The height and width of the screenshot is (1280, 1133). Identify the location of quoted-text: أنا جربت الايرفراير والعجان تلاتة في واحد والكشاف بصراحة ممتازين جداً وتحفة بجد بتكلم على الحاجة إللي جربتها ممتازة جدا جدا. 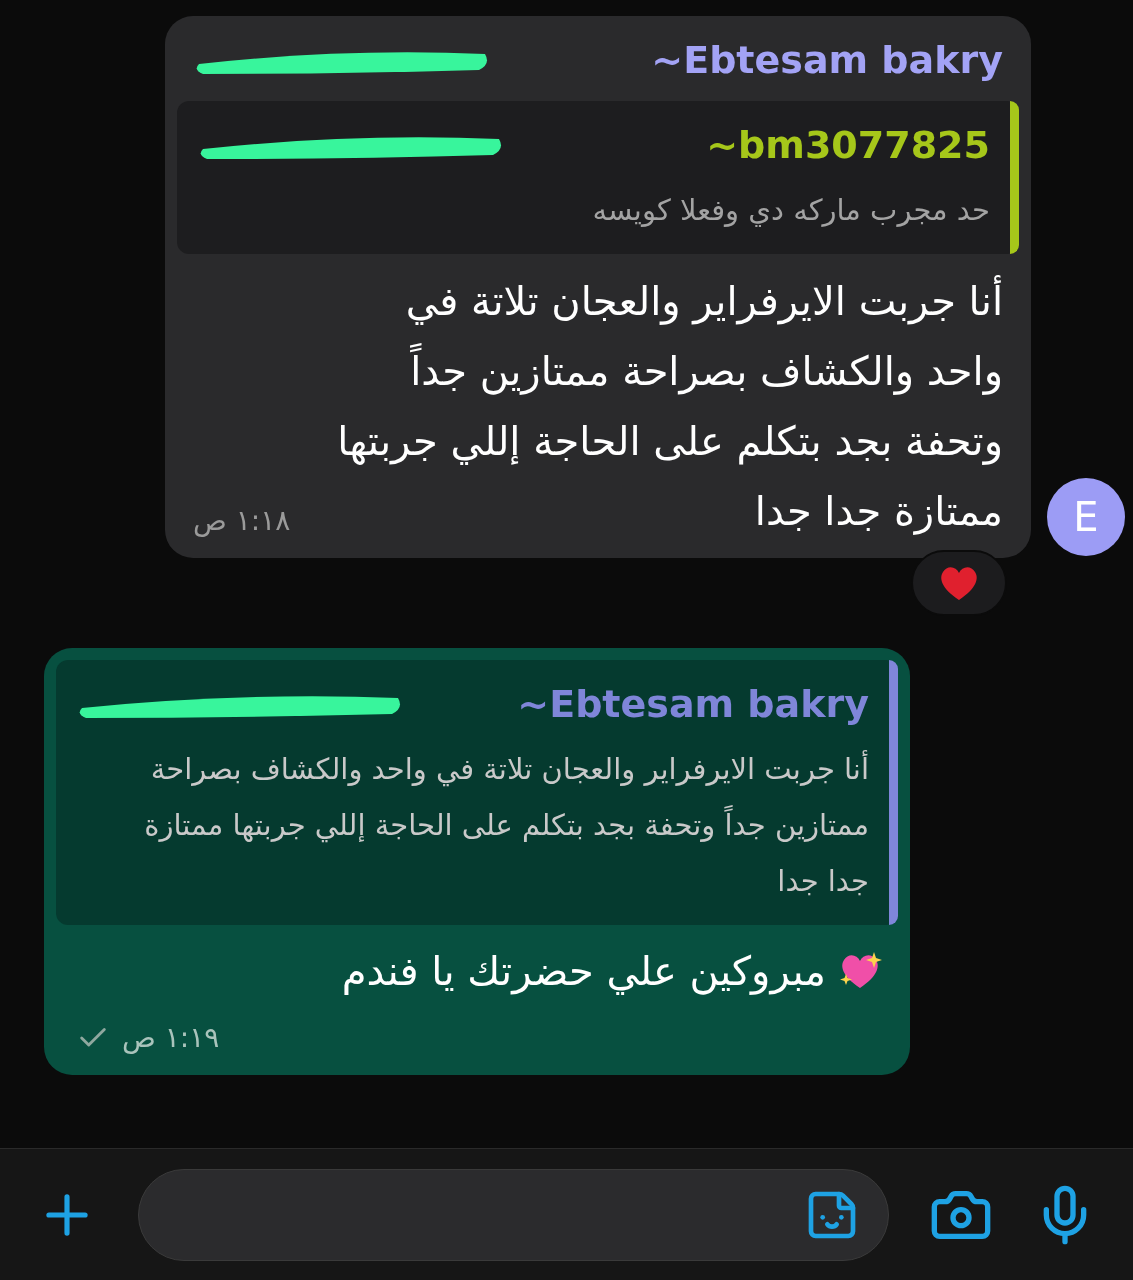
(506, 824).